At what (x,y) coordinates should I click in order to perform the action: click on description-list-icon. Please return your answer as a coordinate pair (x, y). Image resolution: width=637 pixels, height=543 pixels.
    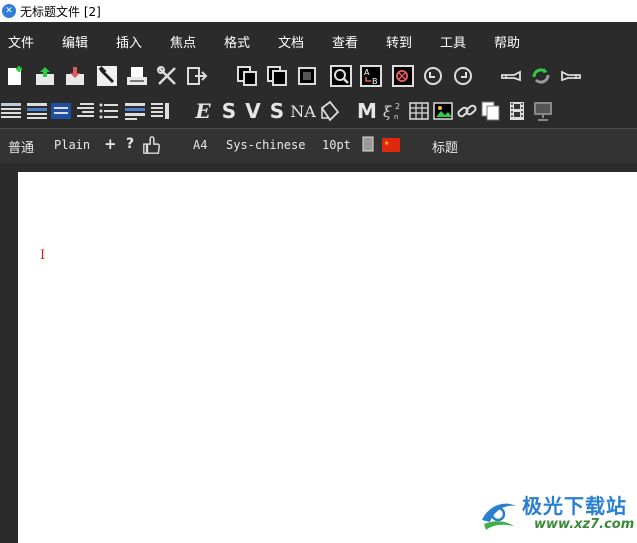
    Looking at the image, I should click on (161, 111).